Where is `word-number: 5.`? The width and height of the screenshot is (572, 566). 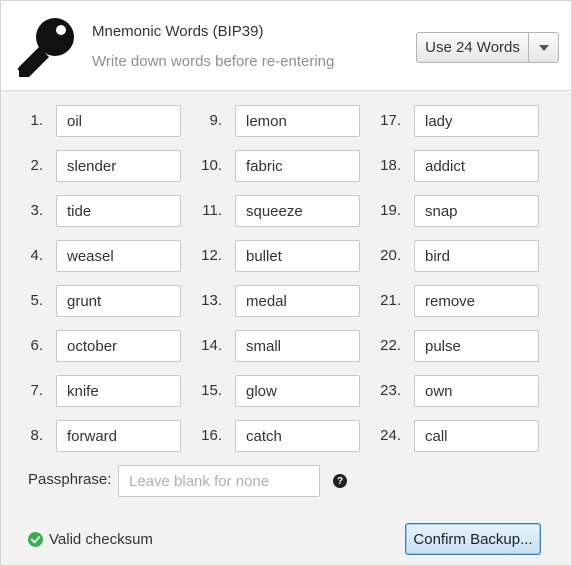 word-number: 5. is located at coordinates (36, 300).